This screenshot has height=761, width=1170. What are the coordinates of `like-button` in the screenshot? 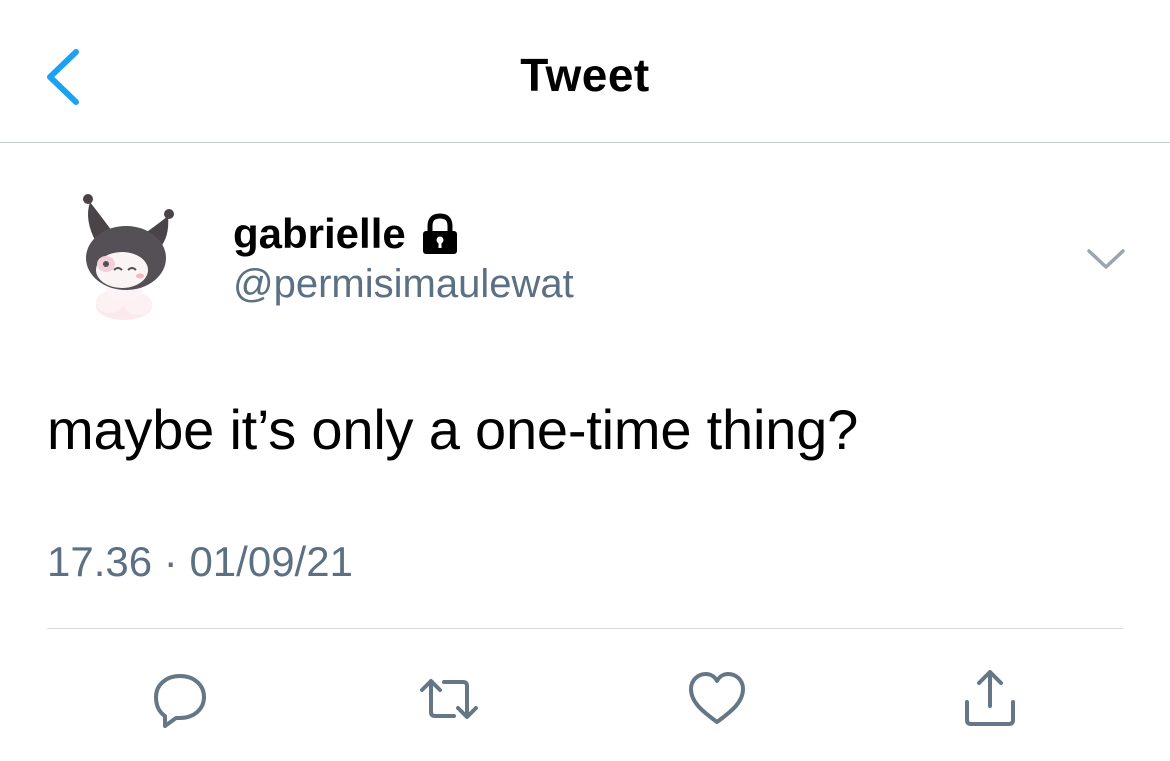 It's located at (717, 699).